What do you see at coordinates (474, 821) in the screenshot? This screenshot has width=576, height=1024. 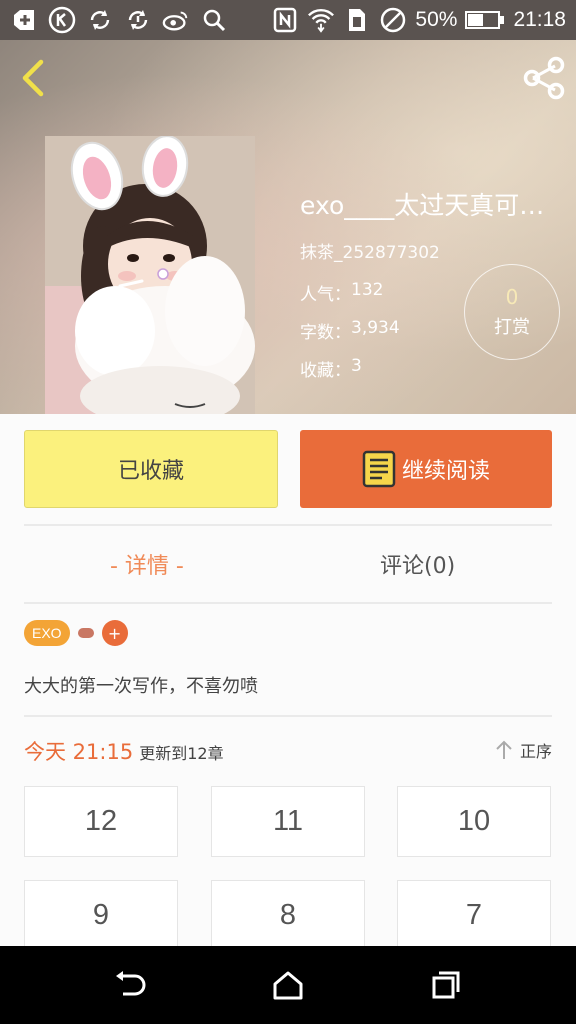 I see `chapter-item: 10` at bounding box center [474, 821].